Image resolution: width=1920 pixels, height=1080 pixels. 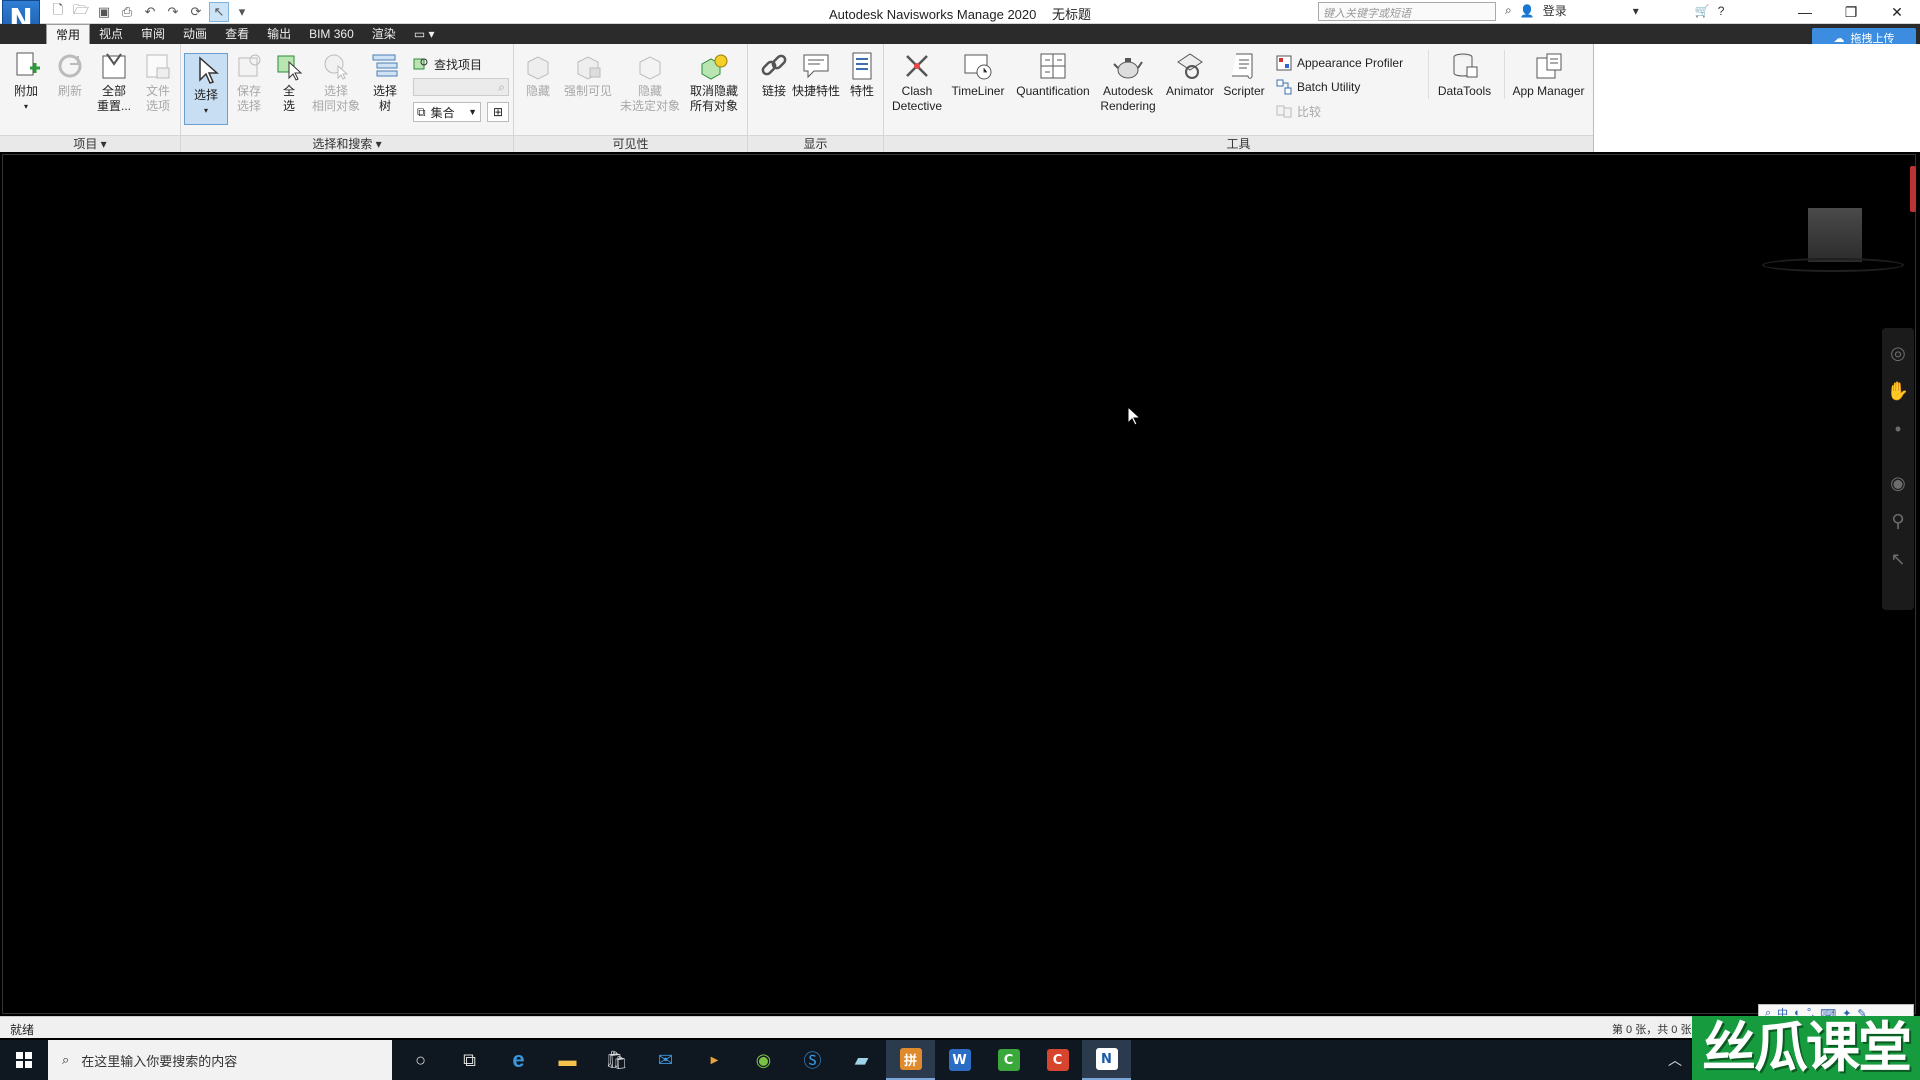 What do you see at coordinates (910, 1060) in the screenshot?
I see `ime-app-icon: 拼` at bounding box center [910, 1060].